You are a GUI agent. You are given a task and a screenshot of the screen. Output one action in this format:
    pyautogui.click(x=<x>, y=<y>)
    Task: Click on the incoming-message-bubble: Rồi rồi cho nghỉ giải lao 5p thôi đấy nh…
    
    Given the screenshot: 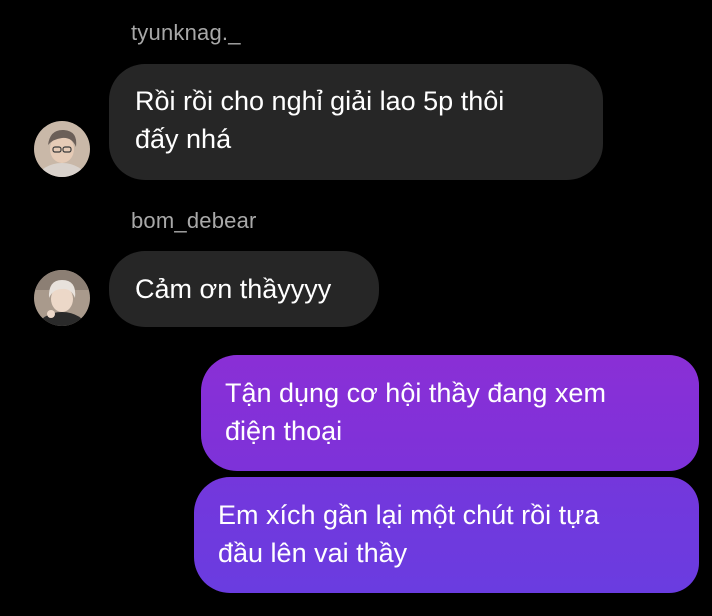 What is the action you would take?
    pyautogui.click(x=356, y=122)
    